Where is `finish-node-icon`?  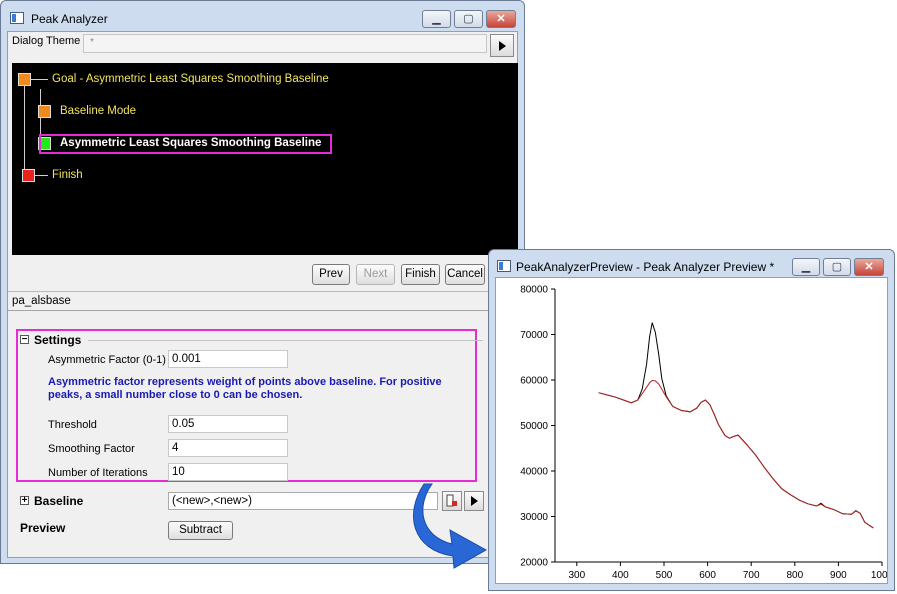 finish-node-icon is located at coordinates (28, 175).